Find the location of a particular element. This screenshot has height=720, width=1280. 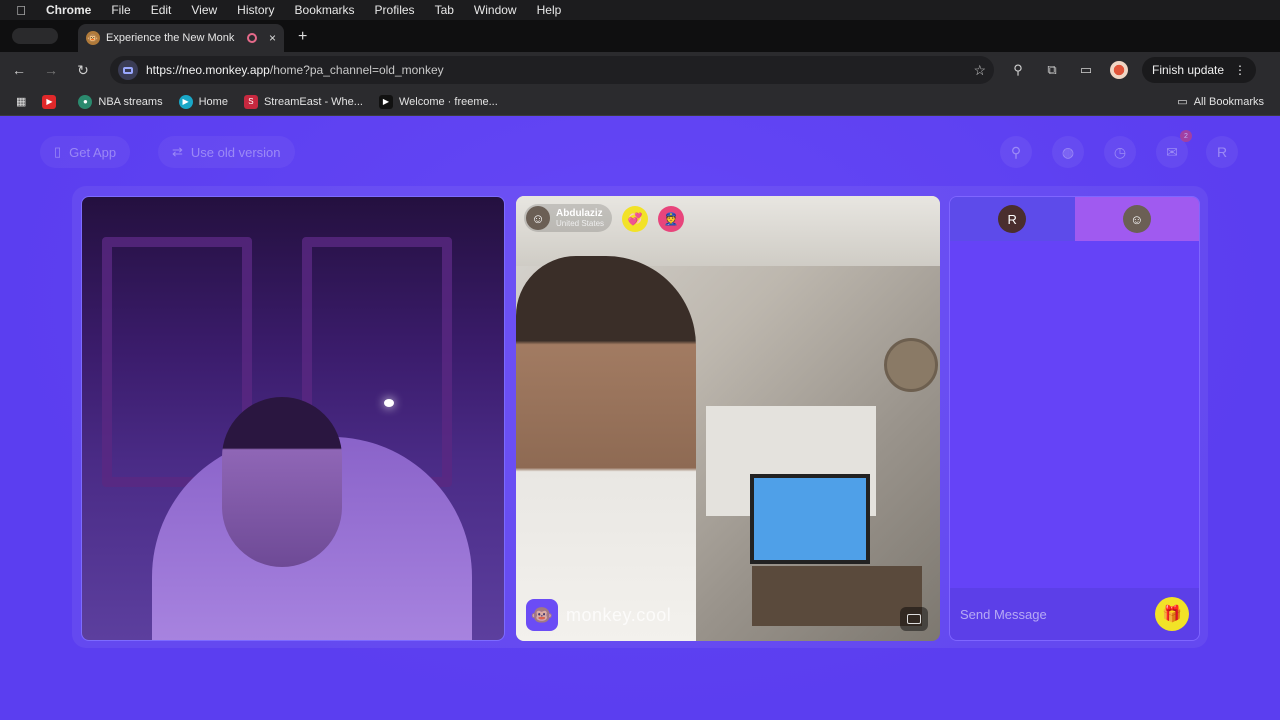

monkey-logo-icon: 🐵 is located at coordinates (542, 615).